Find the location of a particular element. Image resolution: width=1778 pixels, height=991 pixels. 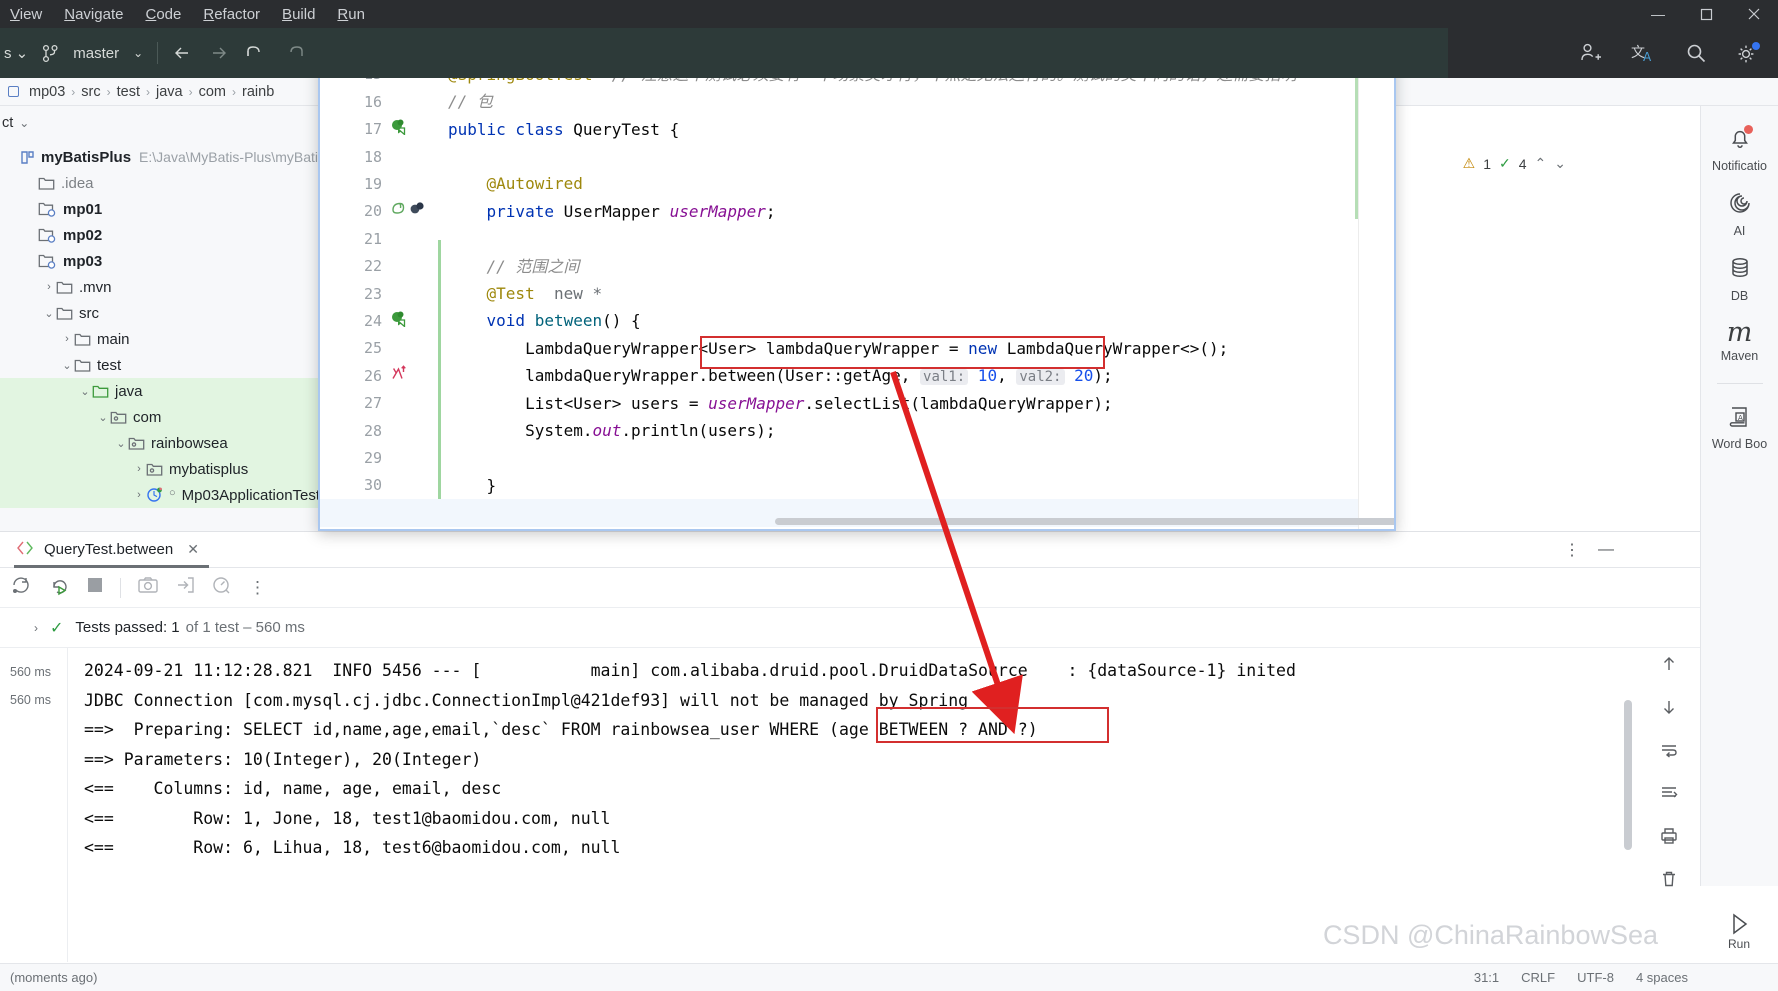

run-method-icon is located at coordinates (399, 321).